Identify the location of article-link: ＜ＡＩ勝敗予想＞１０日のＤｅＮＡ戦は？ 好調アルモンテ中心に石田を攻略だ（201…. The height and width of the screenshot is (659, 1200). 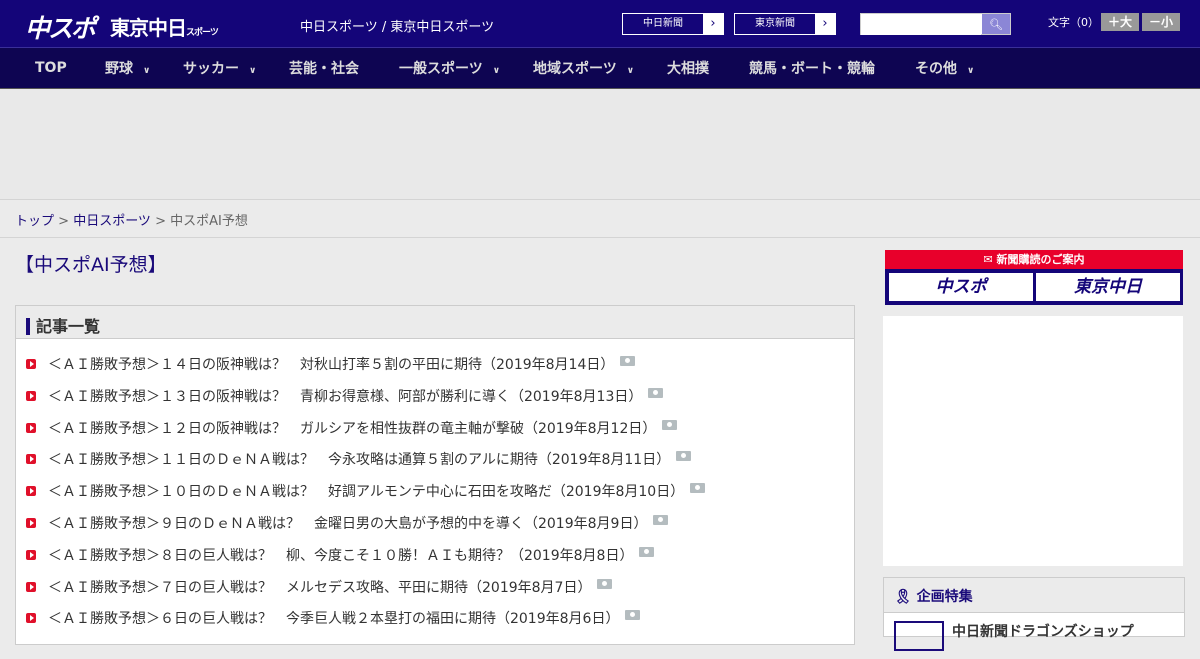
(366, 491).